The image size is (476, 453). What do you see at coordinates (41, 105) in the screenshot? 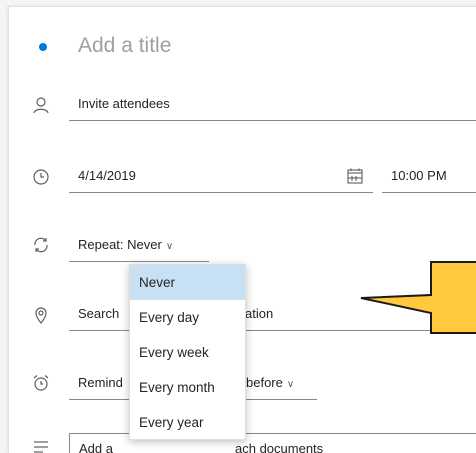
I see `person-icon` at bounding box center [41, 105].